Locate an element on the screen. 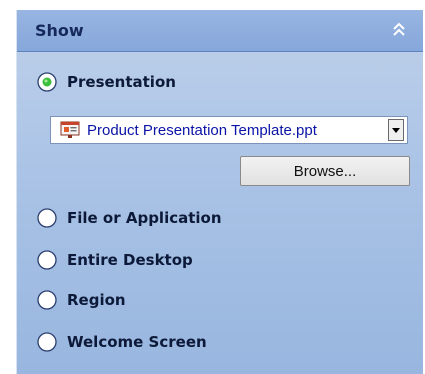  chevron-double-up-icon is located at coordinates (399, 30).